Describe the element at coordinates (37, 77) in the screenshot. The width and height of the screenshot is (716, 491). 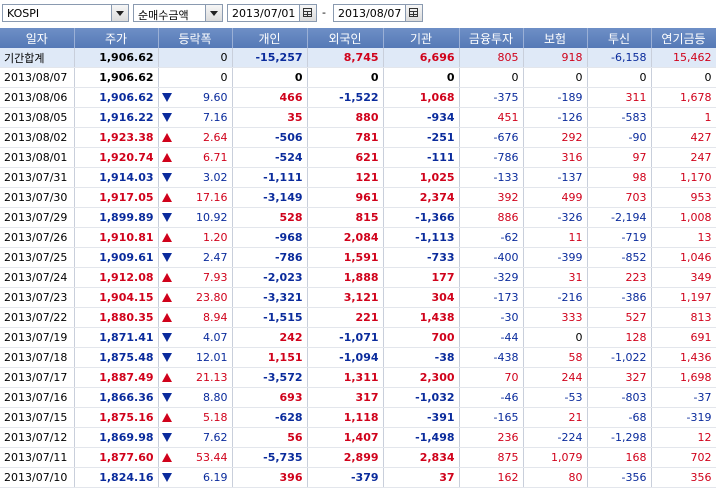
I see `cell-date: 2013/08/07` at that location.